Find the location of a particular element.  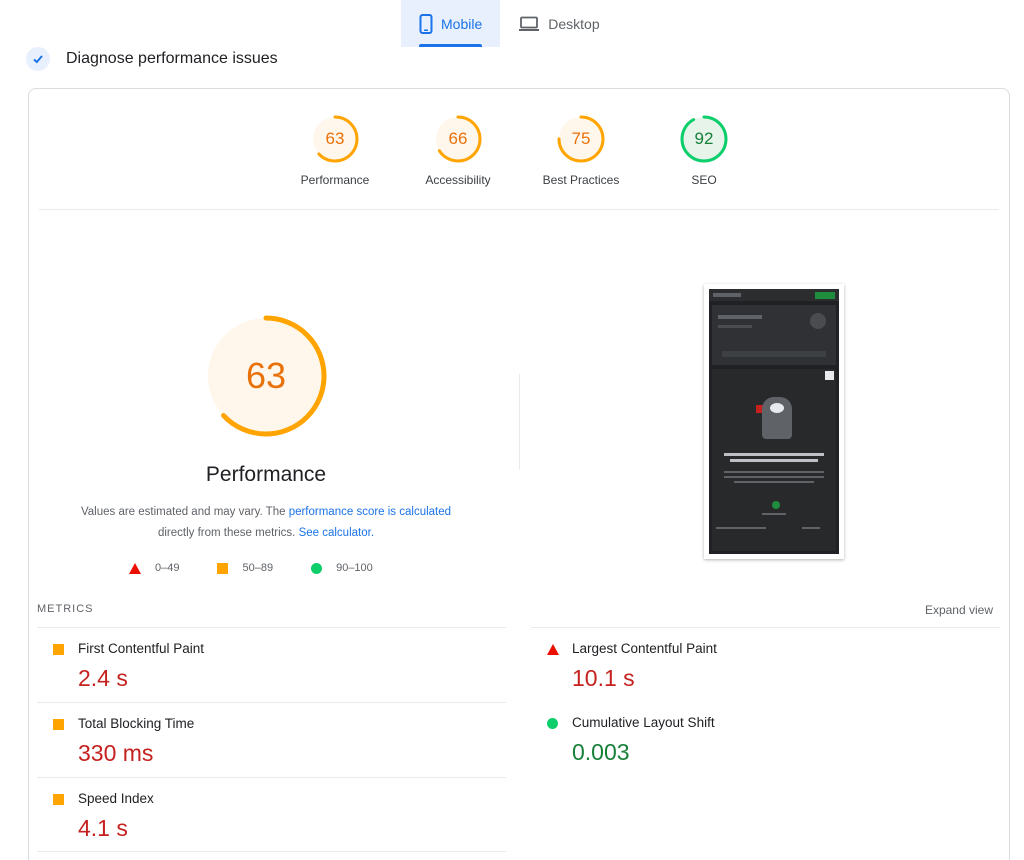

legend-fail: 0–49 is located at coordinates (154, 568).